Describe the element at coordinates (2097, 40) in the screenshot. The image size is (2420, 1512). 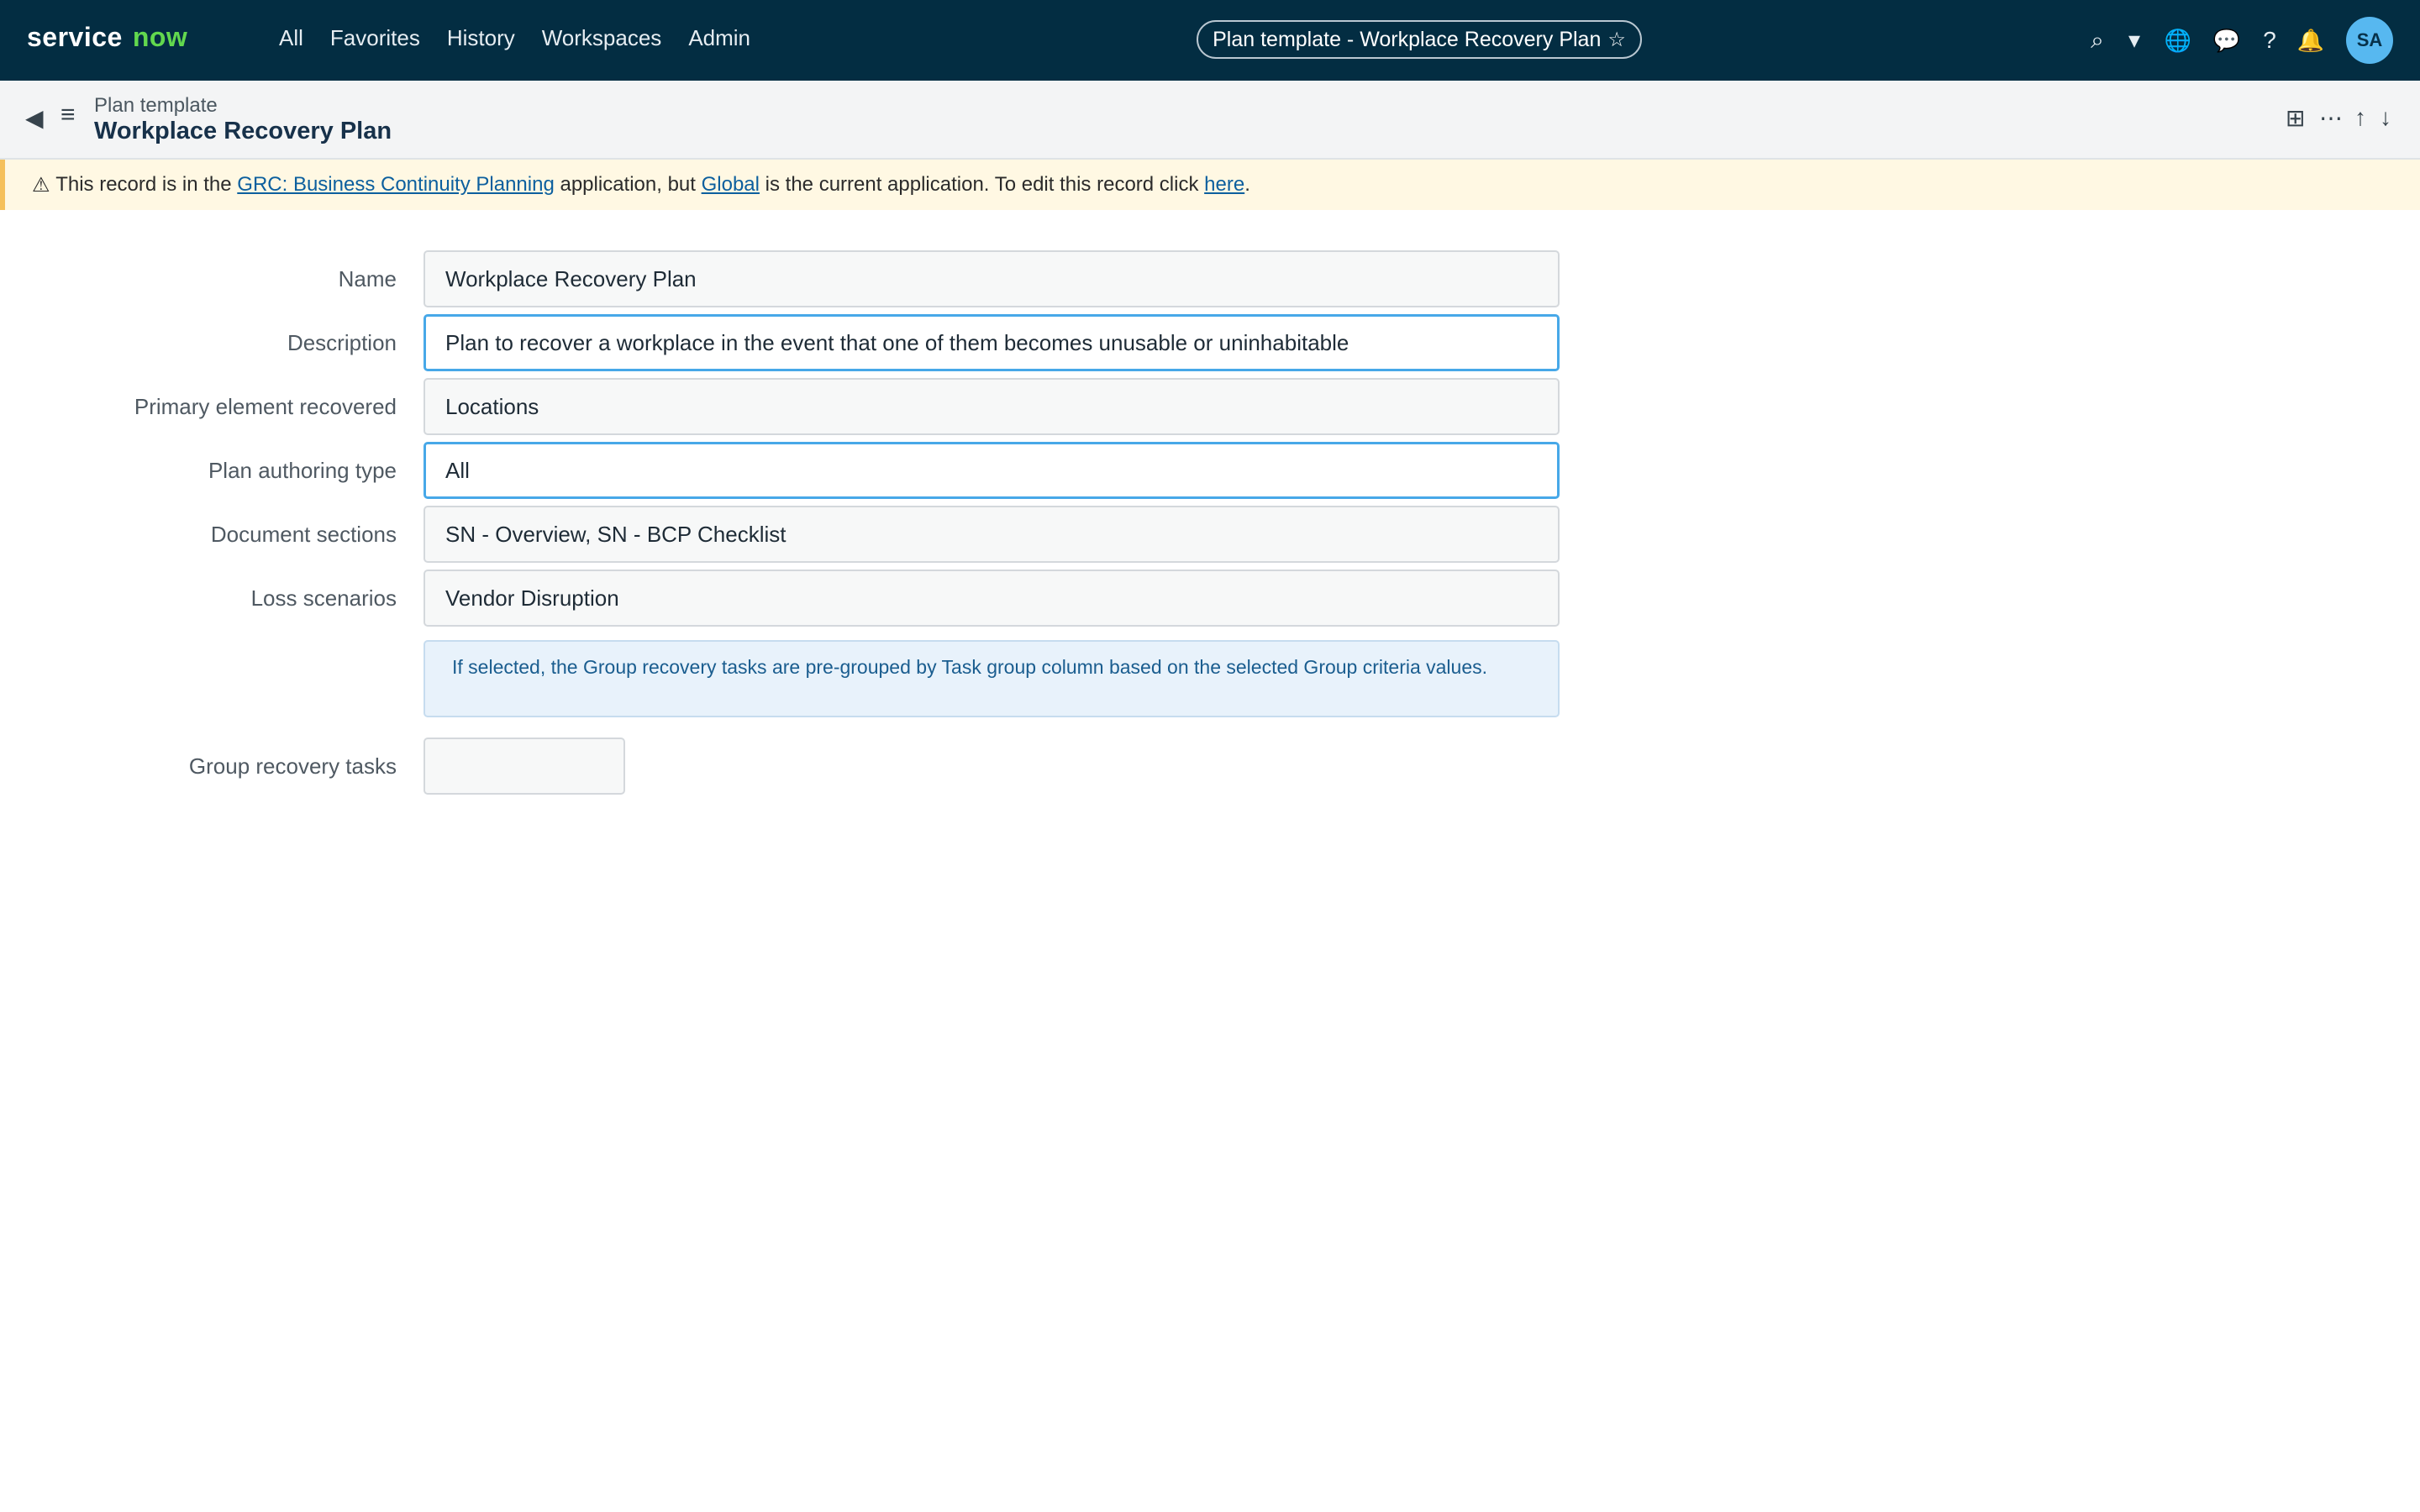
I see `search-icon: ⌕` at that location.